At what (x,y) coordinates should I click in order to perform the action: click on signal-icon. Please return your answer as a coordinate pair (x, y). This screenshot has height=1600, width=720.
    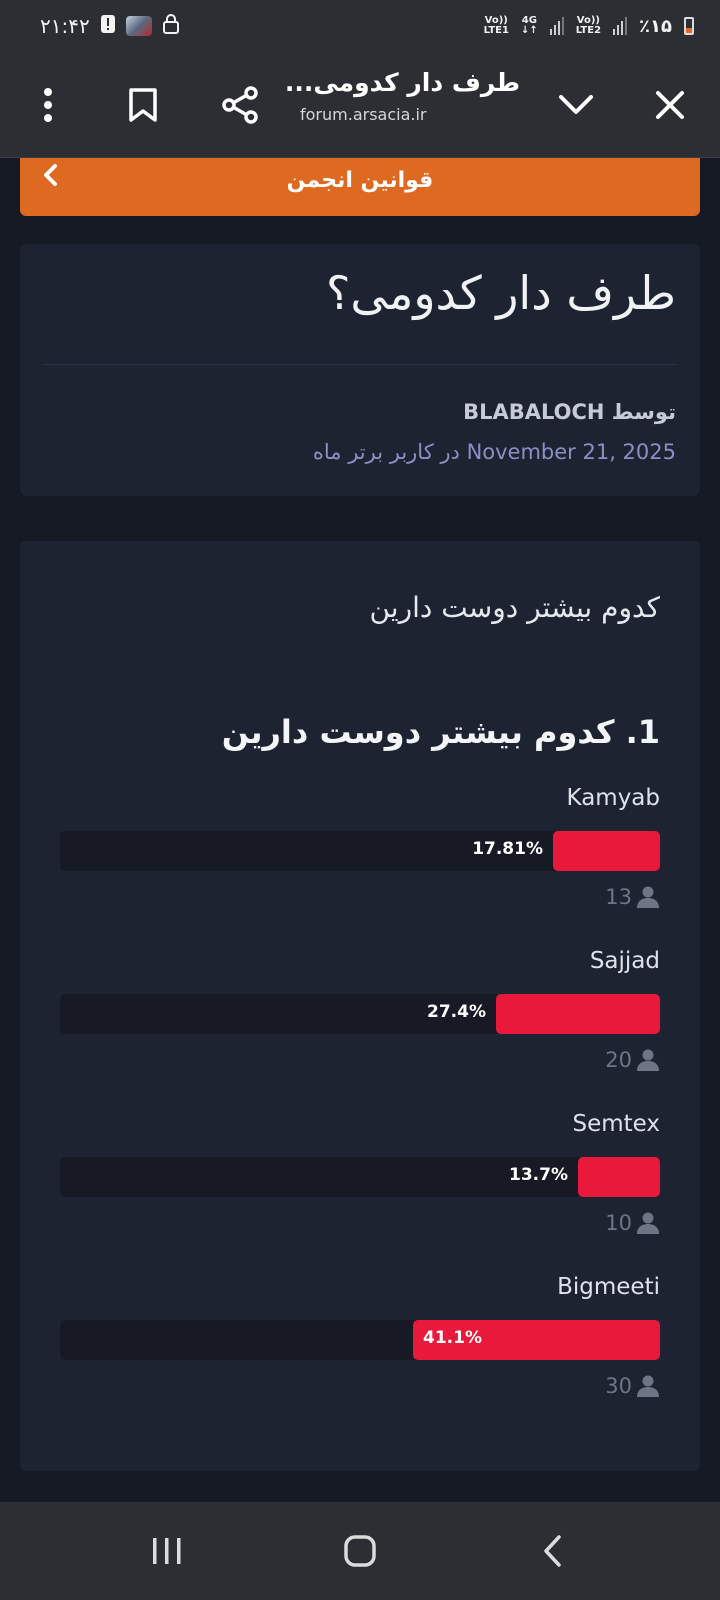
    Looking at the image, I should click on (556, 26).